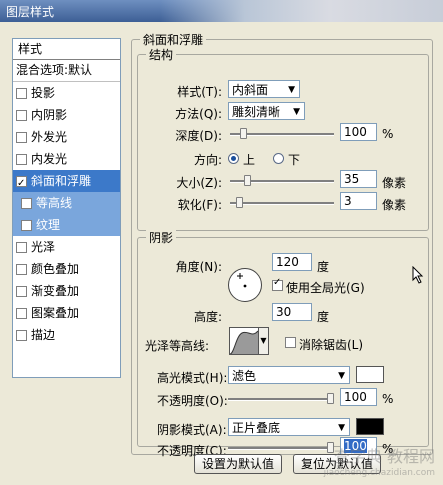 The image size is (443, 485). What do you see at coordinates (207, 160) in the screenshot?
I see `direction-label: 方向:` at bounding box center [207, 160].